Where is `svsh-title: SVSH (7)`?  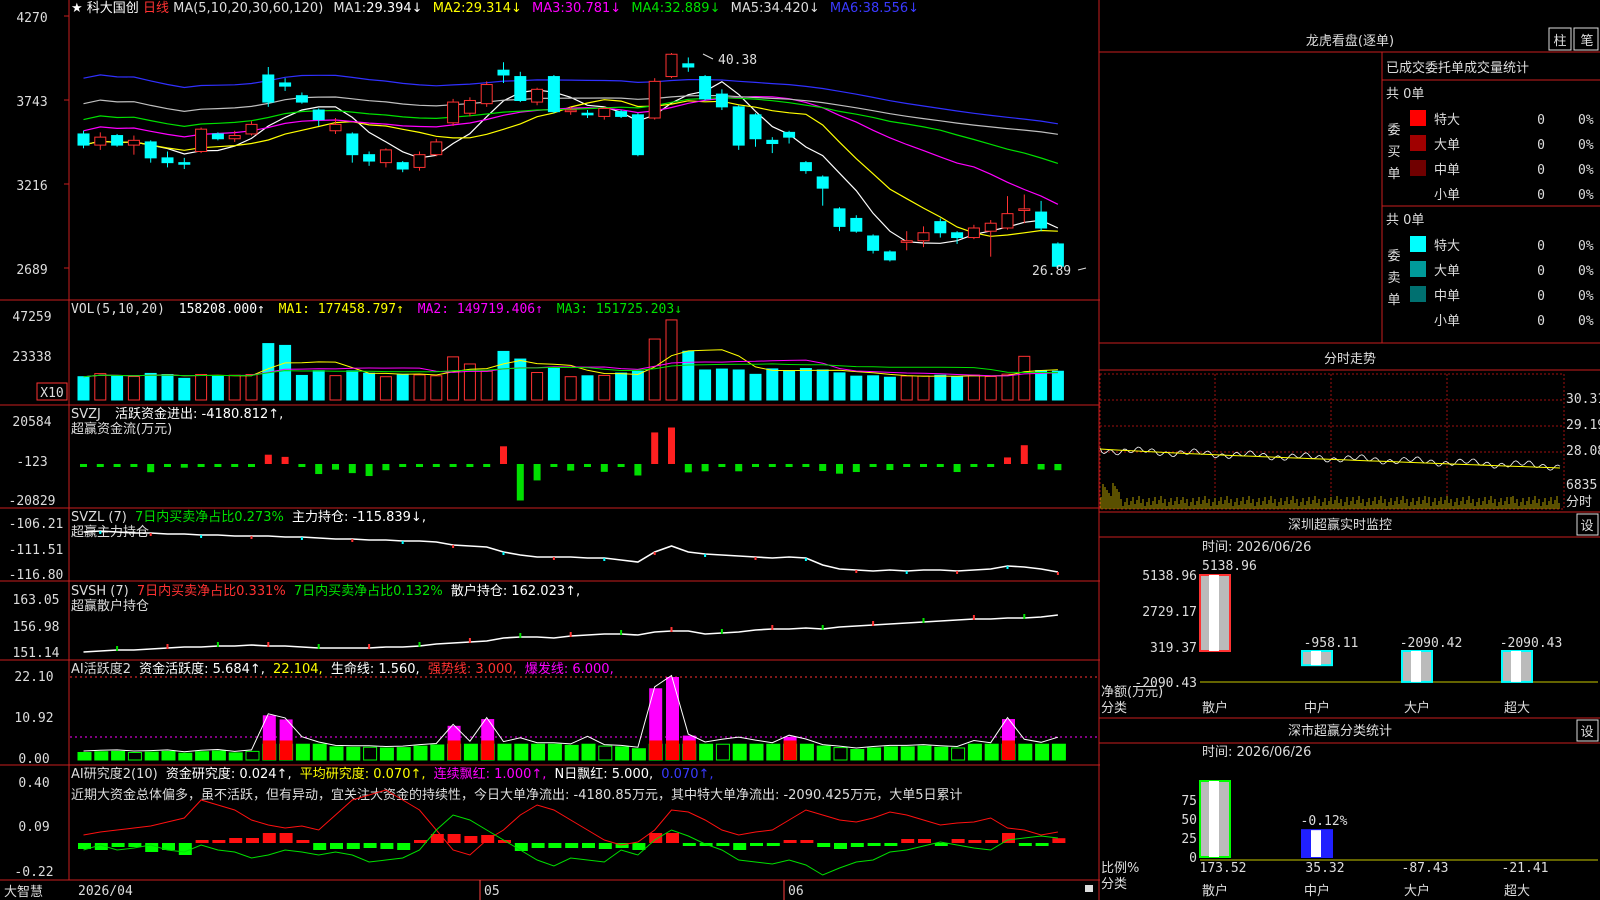 svsh-title: SVSH (7) is located at coordinates (100, 591).